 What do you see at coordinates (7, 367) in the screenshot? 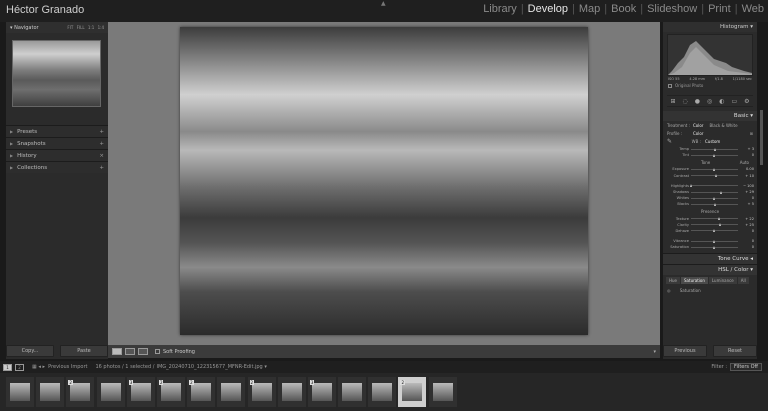
I see `monitor-1-button: 1` at bounding box center [7, 367].